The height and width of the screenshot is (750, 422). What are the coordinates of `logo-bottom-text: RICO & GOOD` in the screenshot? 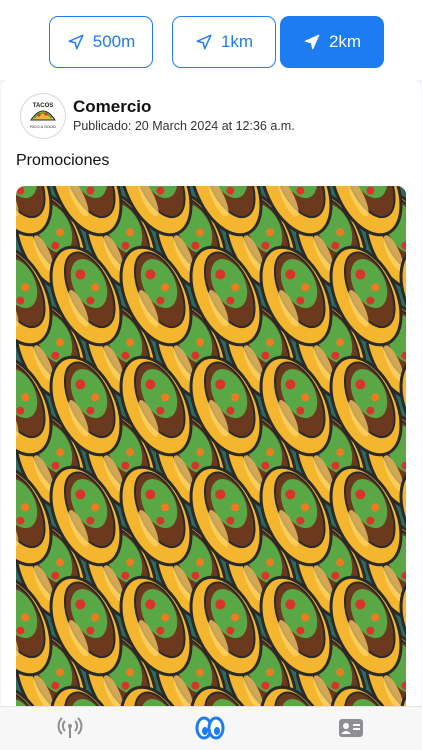 It's located at (43, 127).